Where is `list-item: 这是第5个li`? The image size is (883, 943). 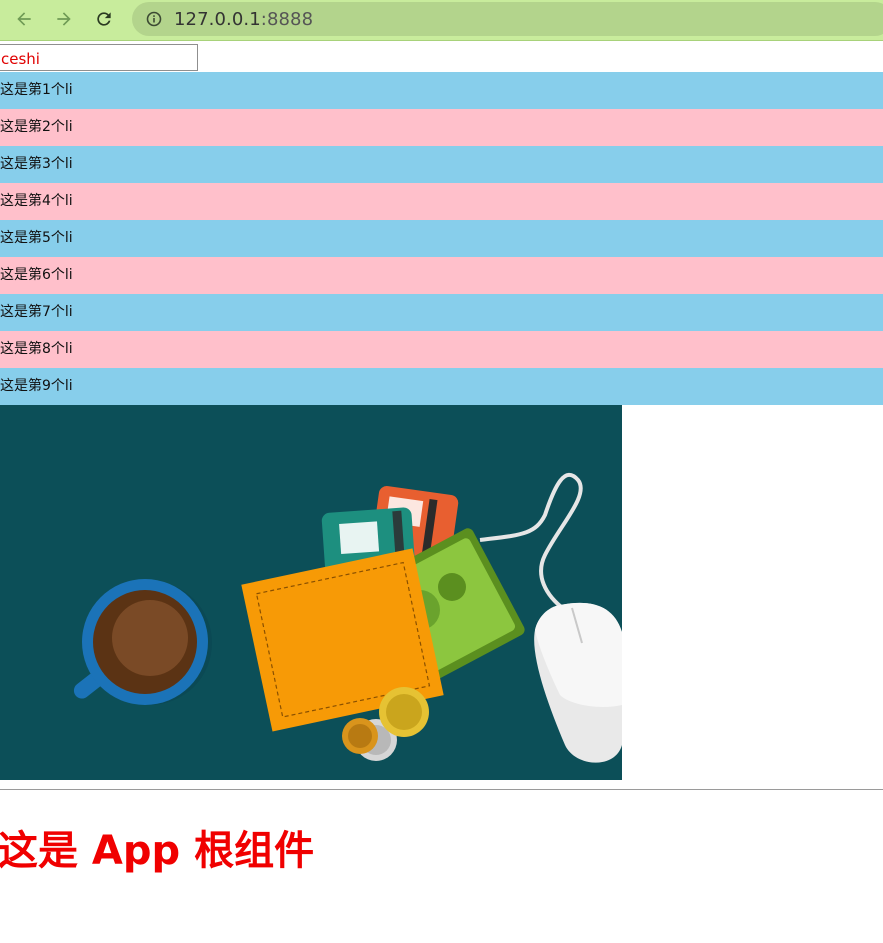 list-item: 这是第5个li is located at coordinates (441, 238).